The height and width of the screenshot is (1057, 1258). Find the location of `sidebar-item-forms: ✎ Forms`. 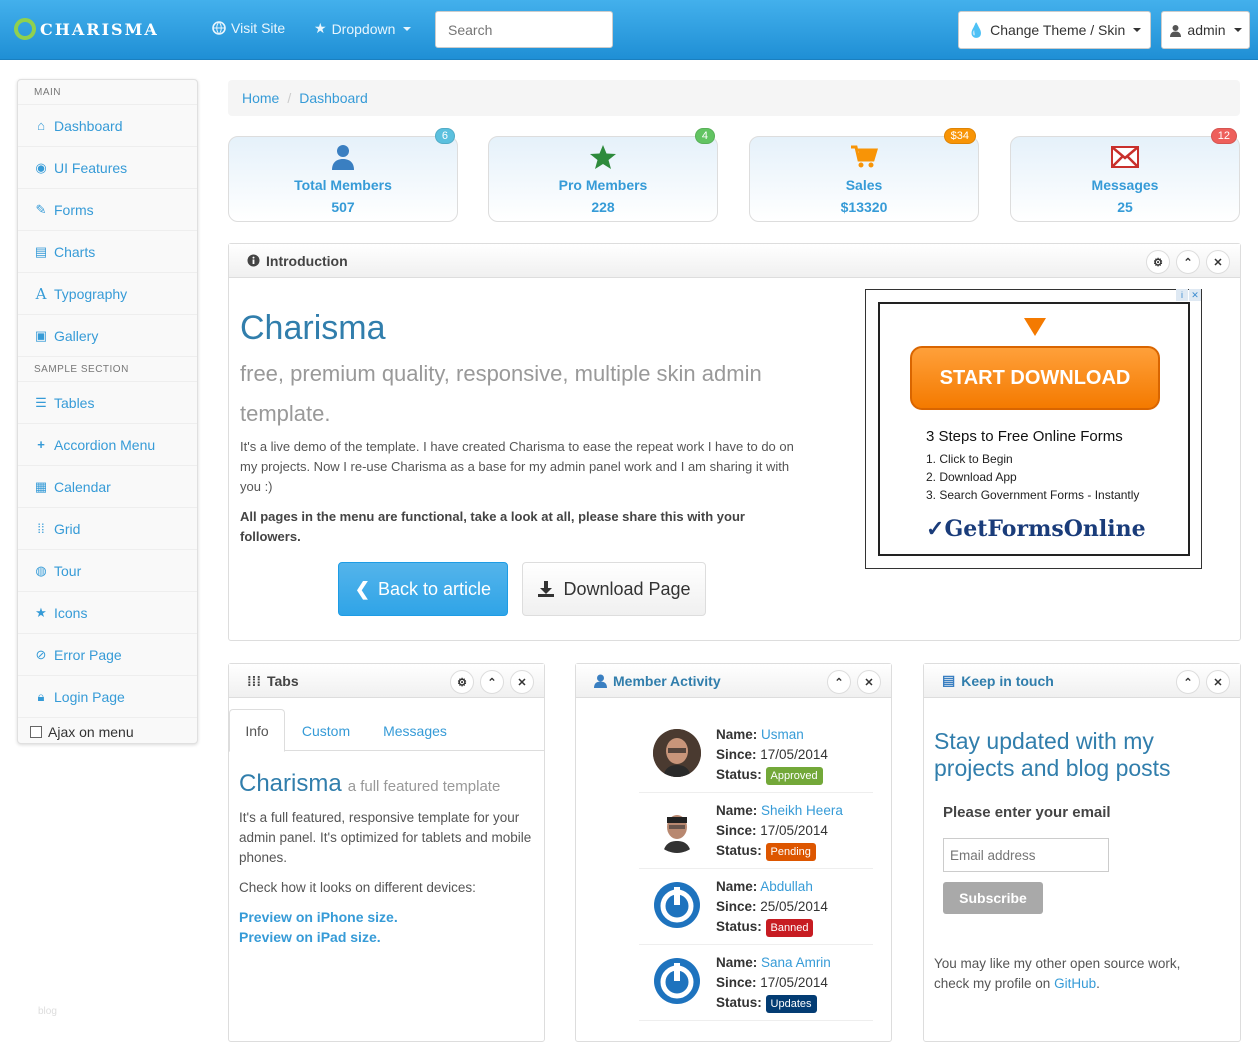

sidebar-item-forms: ✎ Forms is located at coordinates (107, 210).